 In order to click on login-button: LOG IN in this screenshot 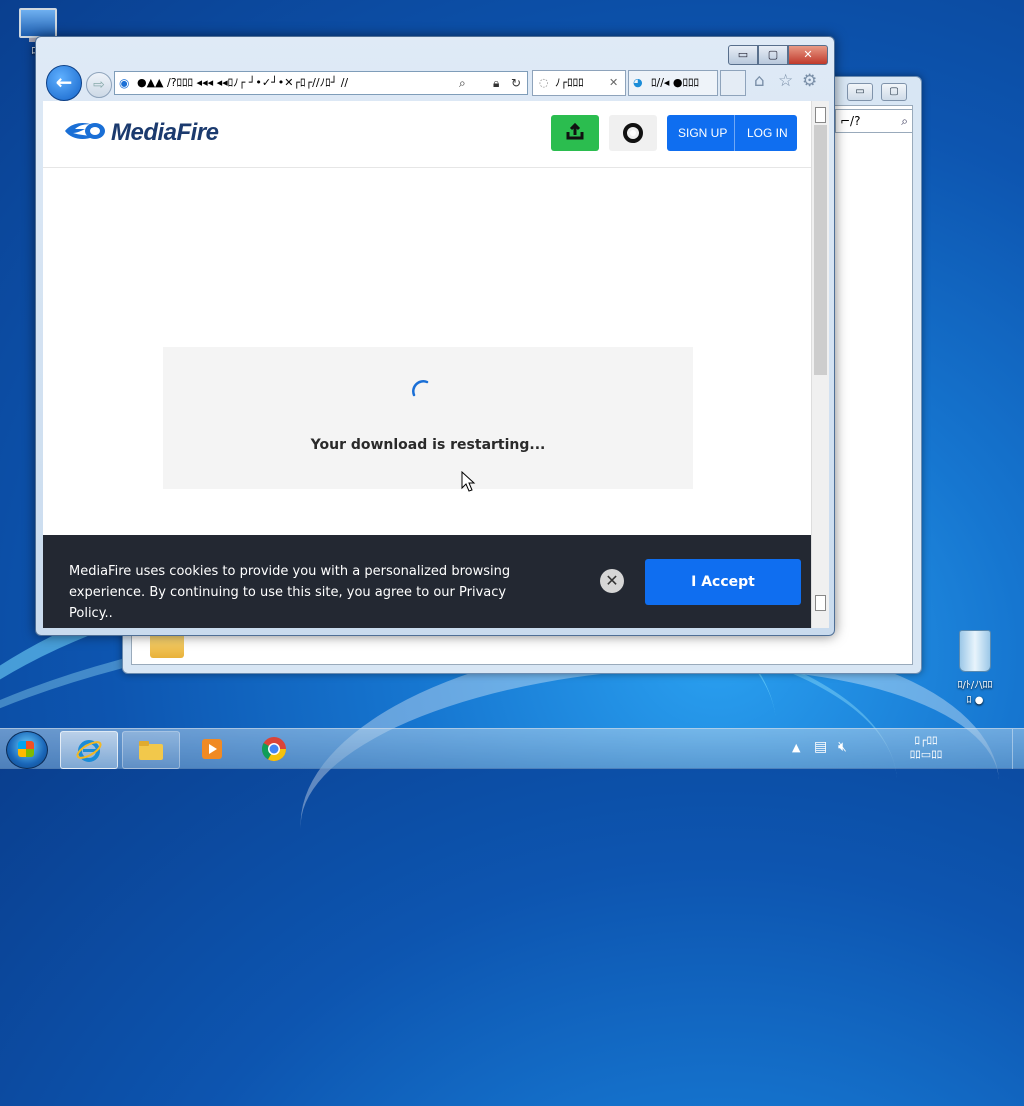, I will do `click(767, 133)`.